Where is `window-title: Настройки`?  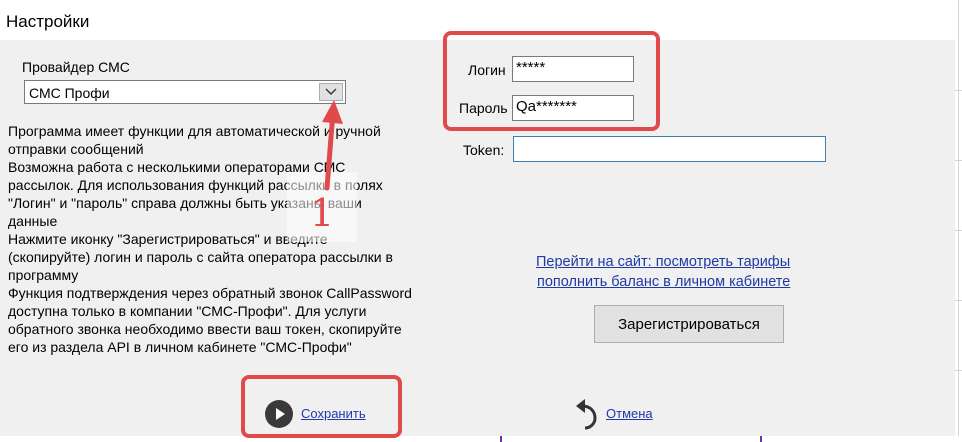 window-title: Настройки is located at coordinates (48, 21).